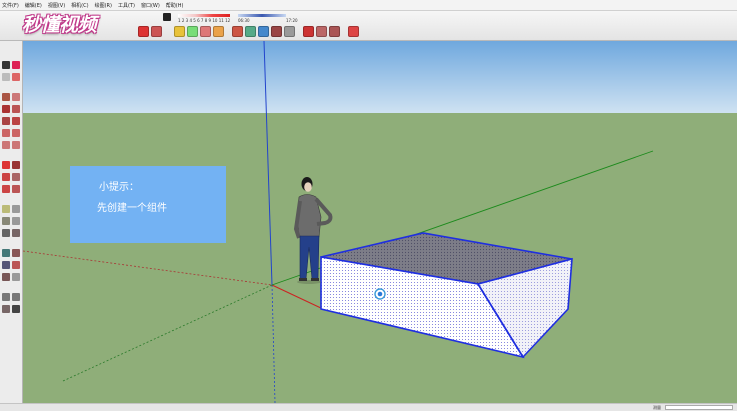  What do you see at coordinates (33, 5) in the screenshot?
I see `menu-edit: 编辑(E)` at bounding box center [33, 5].